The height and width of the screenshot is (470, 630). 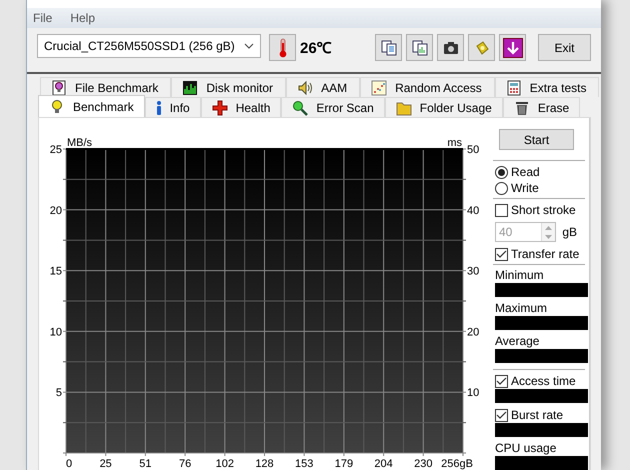 I want to click on tab: Erase, so click(x=541, y=107).